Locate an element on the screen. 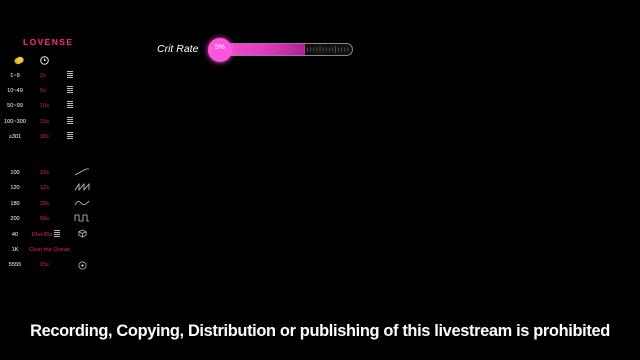 The image size is (640, 360). tip-level-row: 1~9 2s is located at coordinates (55, 78).